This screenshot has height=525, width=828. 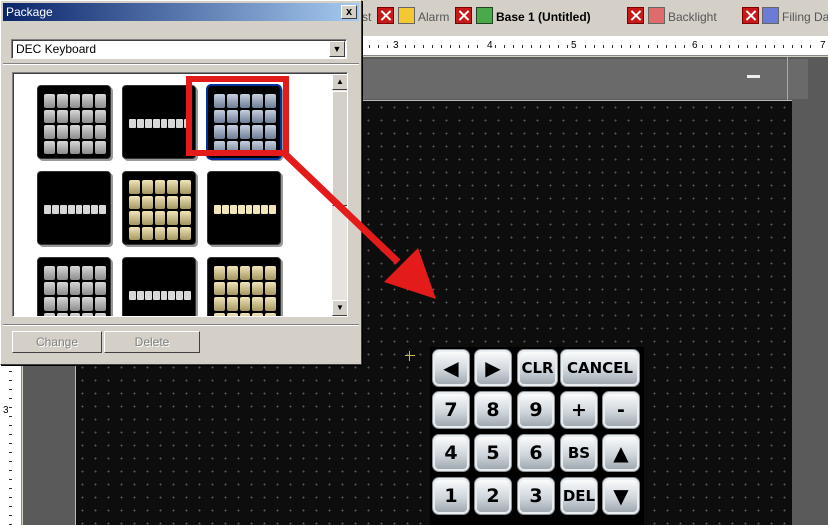 I want to click on key-label: 1, so click(x=451, y=496).